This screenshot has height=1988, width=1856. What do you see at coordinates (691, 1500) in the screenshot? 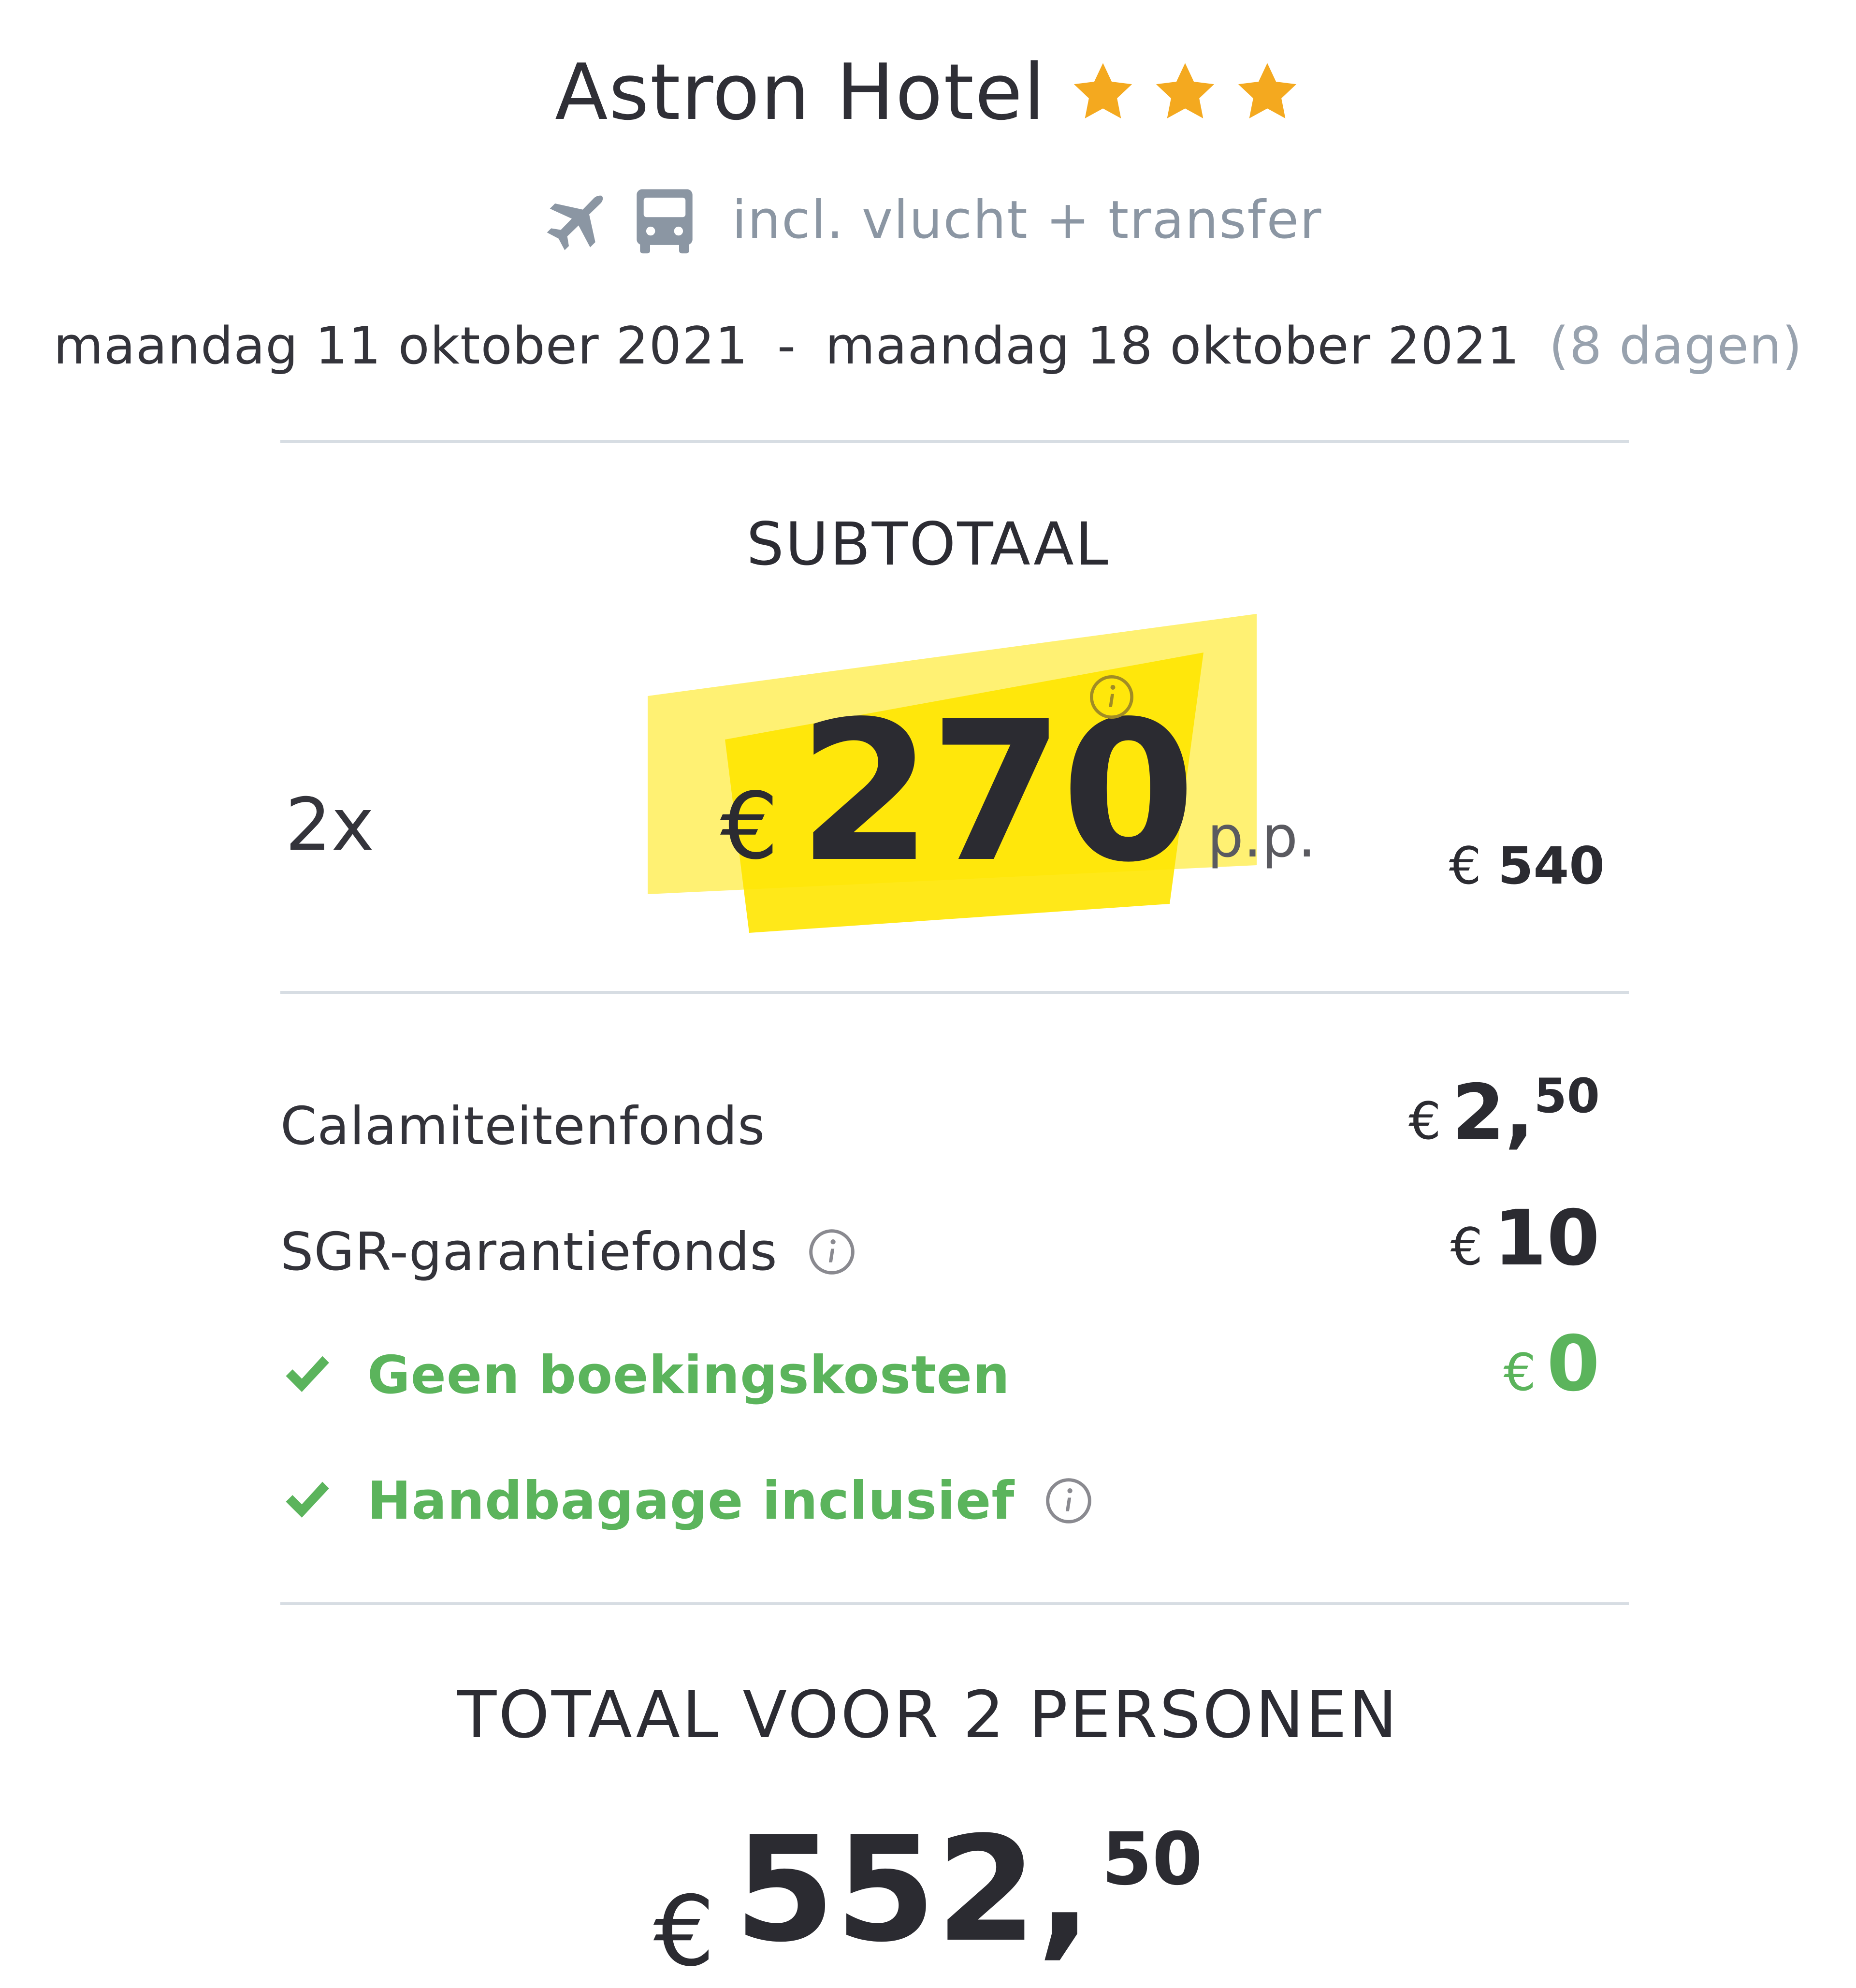
I see `fee-label-text: Handbagage inclusief` at bounding box center [691, 1500].